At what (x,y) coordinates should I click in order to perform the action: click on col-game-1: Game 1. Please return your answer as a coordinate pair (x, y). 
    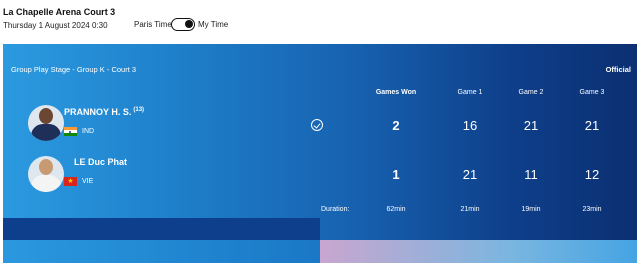
    Looking at the image, I should click on (470, 92).